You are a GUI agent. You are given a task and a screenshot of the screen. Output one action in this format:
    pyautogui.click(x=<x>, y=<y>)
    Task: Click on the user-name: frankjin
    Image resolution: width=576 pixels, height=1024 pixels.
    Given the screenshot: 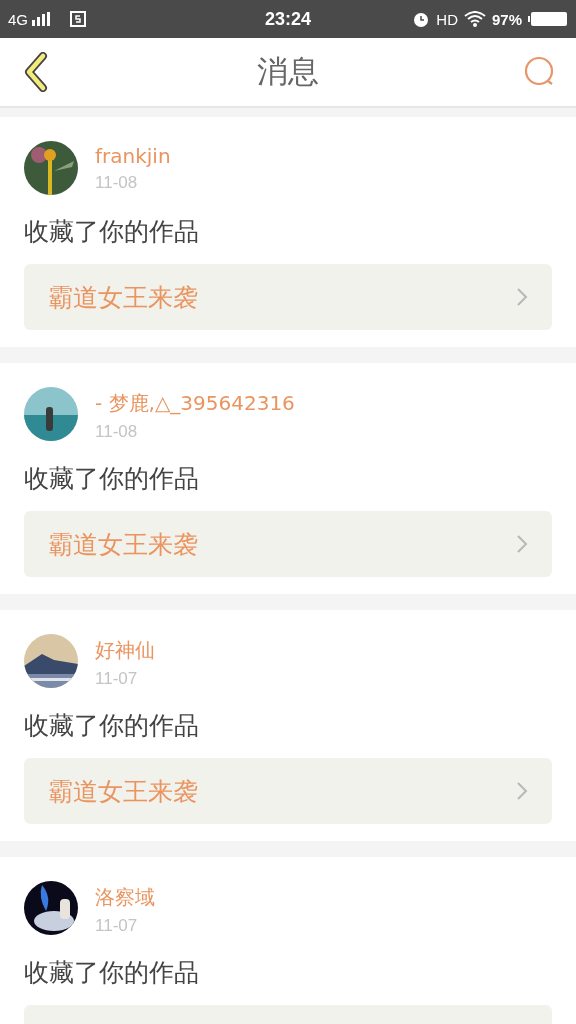 What is the action you would take?
    pyautogui.click(x=133, y=156)
    